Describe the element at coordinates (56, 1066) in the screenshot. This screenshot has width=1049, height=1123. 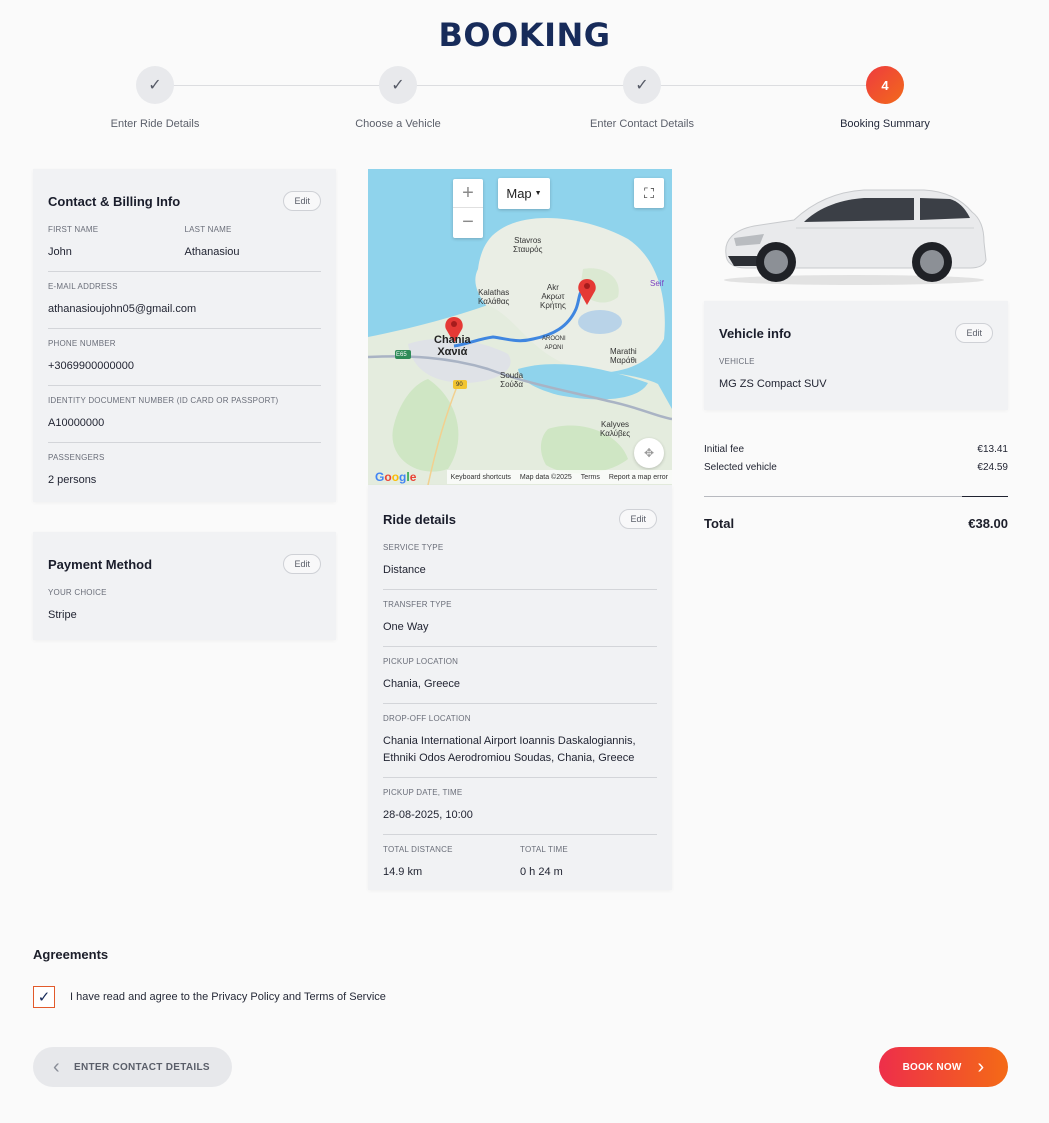
I see `chevron-left-icon: ‹` at that location.